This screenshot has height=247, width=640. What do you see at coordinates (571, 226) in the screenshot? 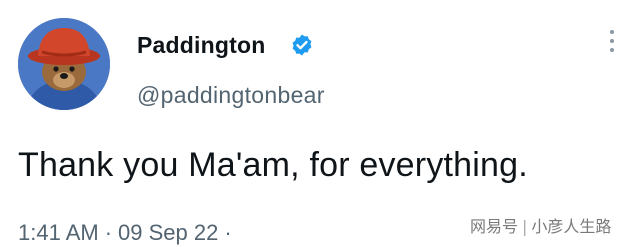
I see `watermark-author: 小彦人生路` at bounding box center [571, 226].